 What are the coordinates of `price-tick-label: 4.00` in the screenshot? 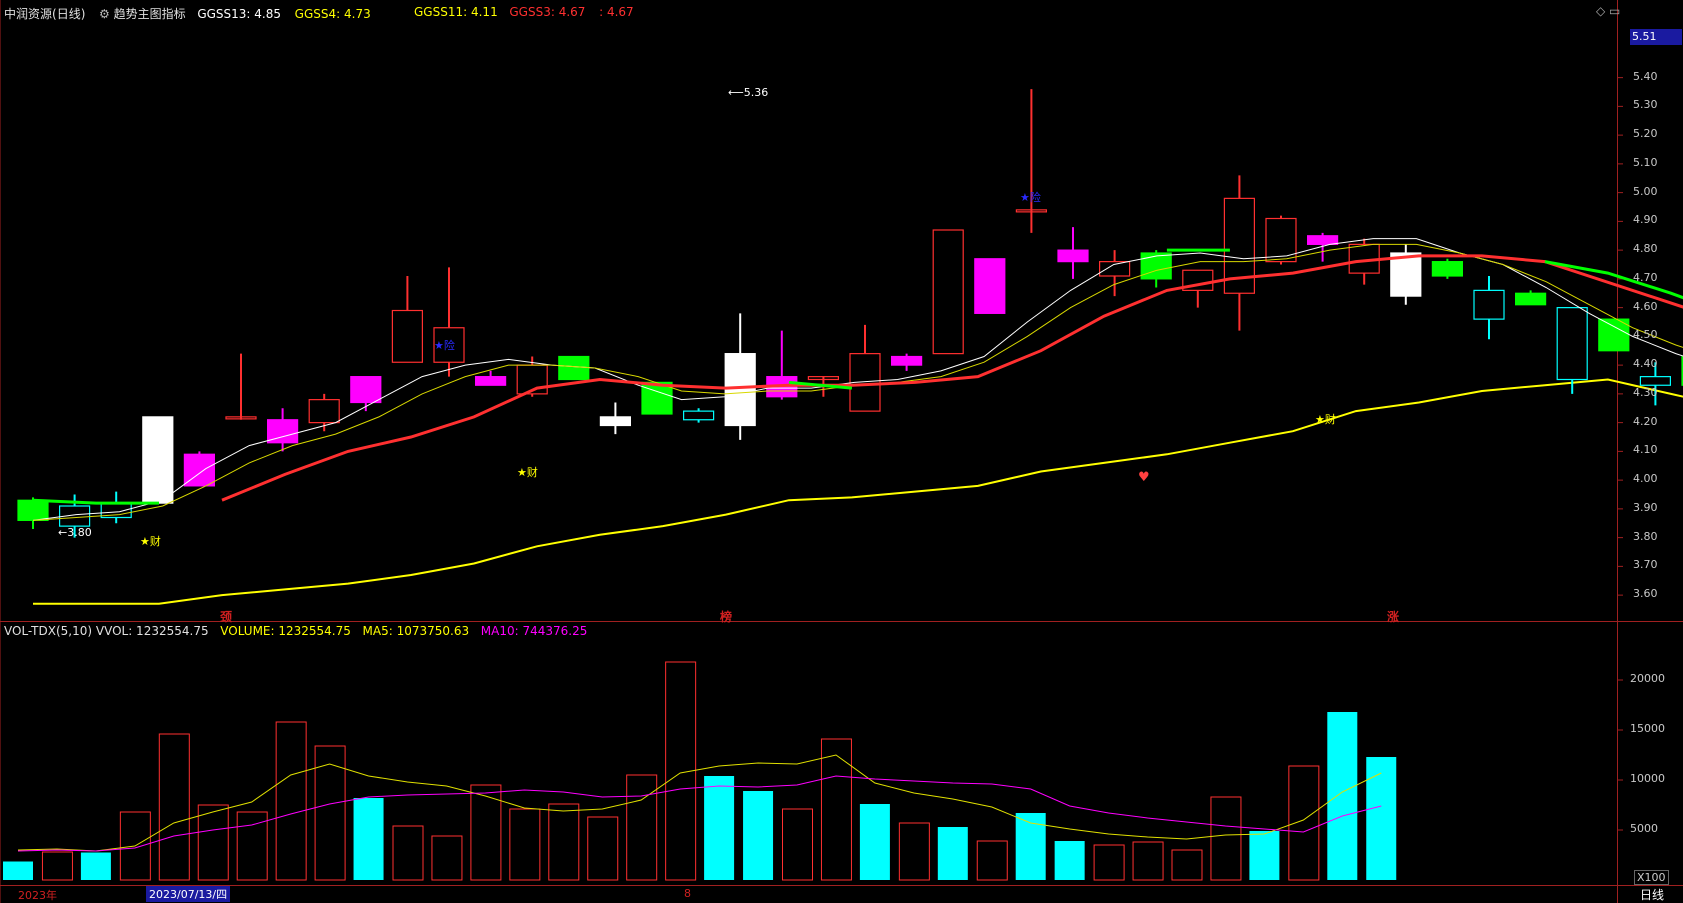 It's located at (1645, 479).